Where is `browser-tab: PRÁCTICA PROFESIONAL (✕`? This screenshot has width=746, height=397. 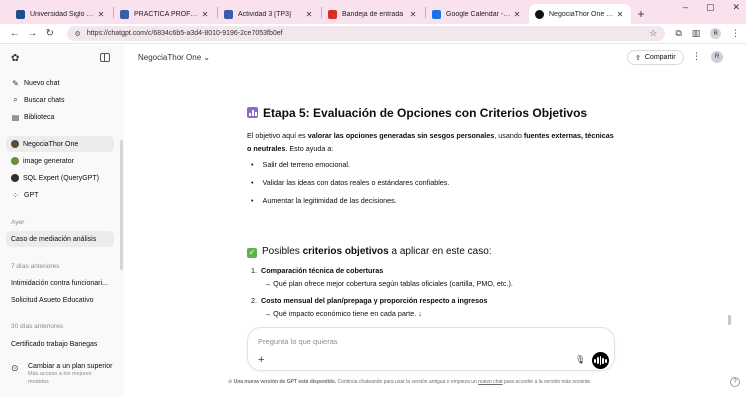
browser-tab: PRÁCTICA PROFESIONAL (✕ is located at coordinates (165, 14).